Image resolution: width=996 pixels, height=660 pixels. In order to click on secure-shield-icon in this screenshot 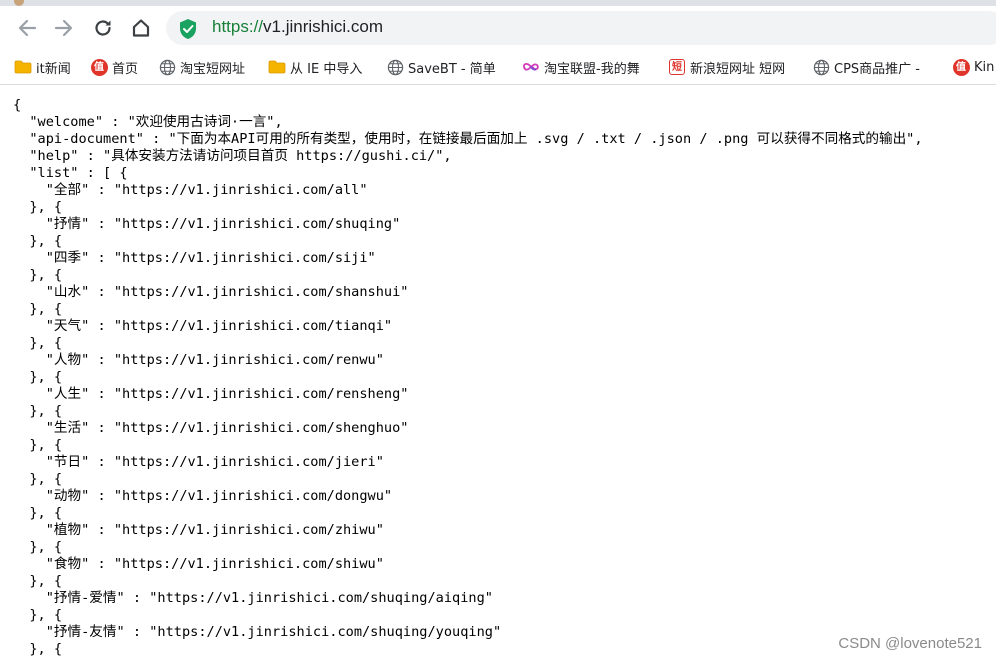, I will do `click(188, 31)`.